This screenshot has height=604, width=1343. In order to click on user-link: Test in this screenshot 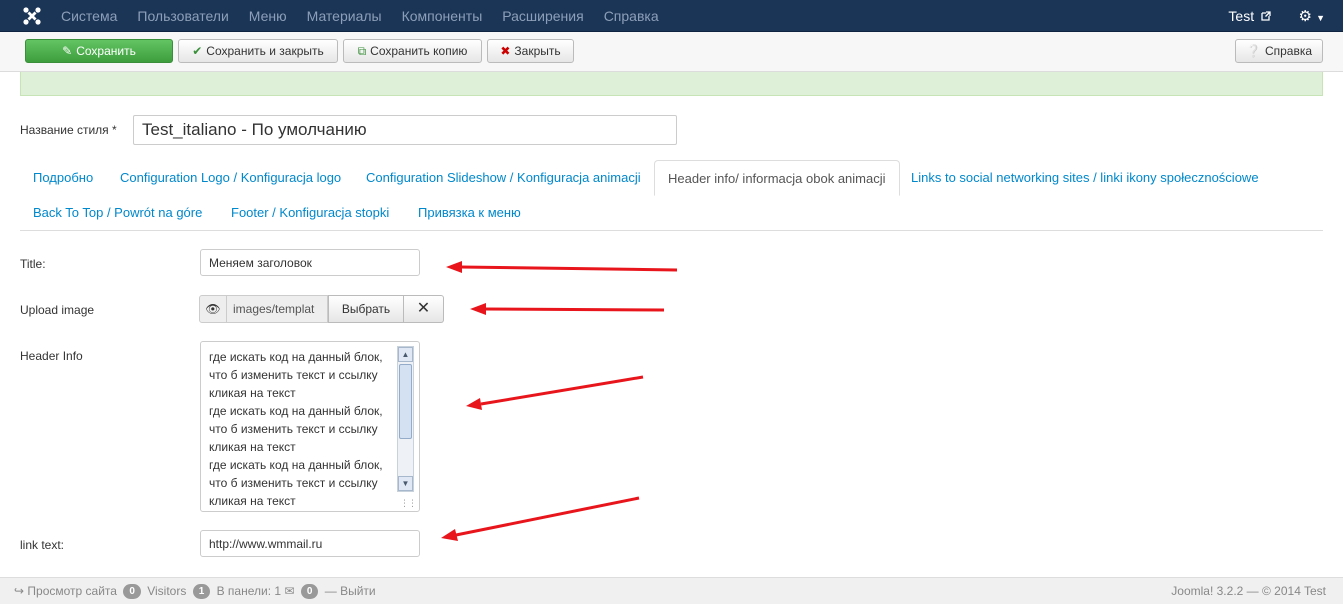, I will do `click(1249, 16)`.